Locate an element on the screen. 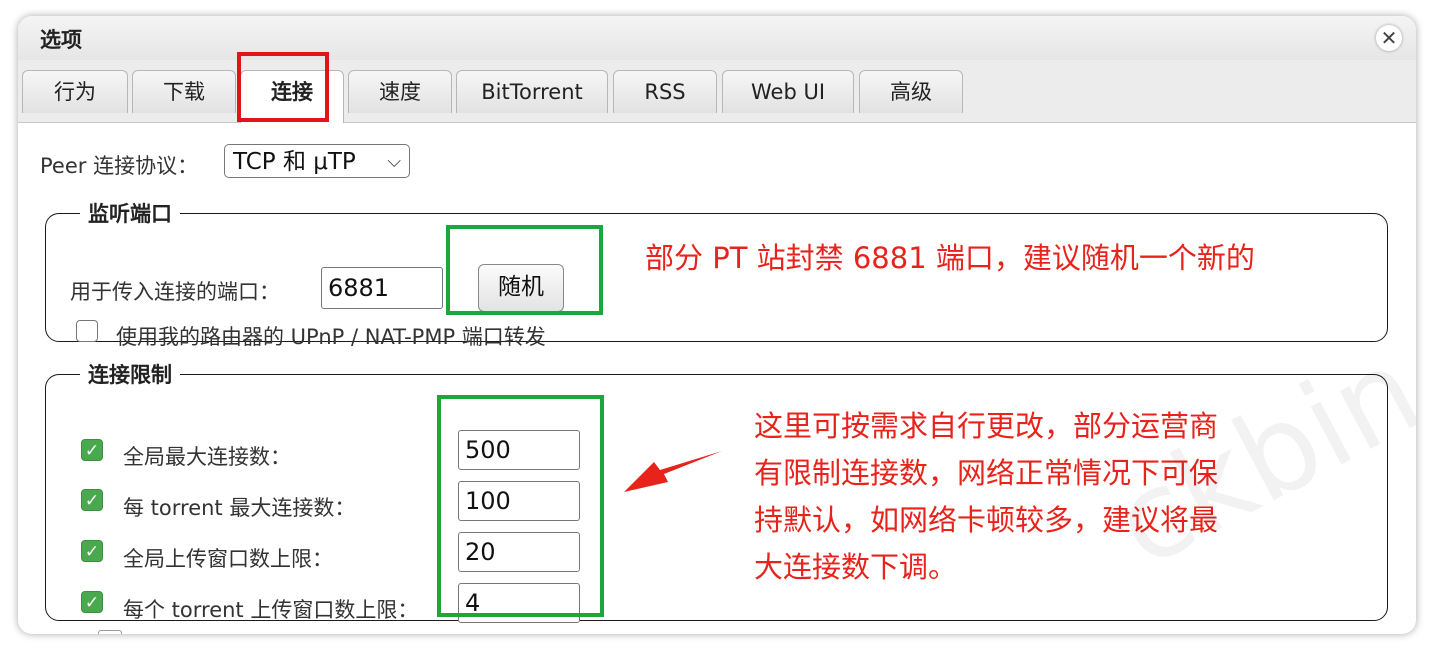  per-torrent-upload-slots-label: 每个 torrent 上传窗口数上限： is located at coordinates (271, 610).